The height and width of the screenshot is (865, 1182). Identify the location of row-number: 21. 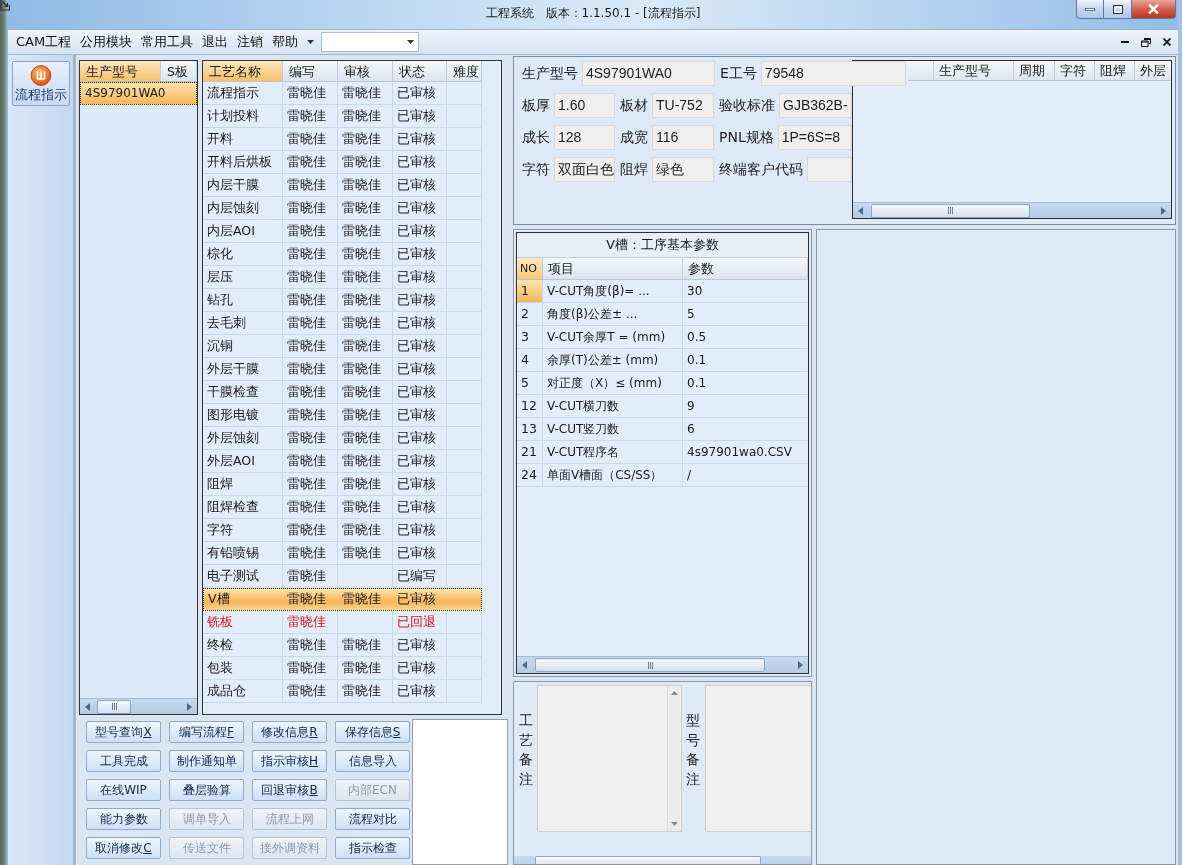
(530, 452).